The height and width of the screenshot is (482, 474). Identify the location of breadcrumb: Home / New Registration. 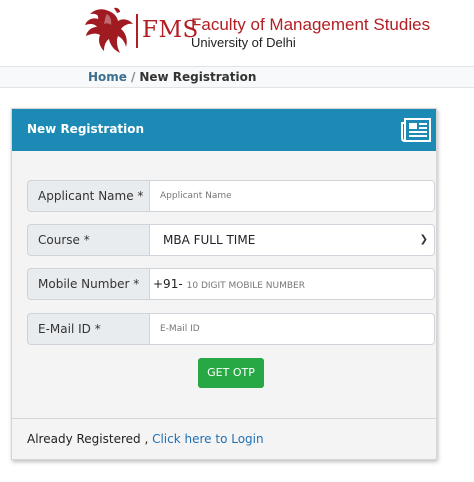
(172, 77).